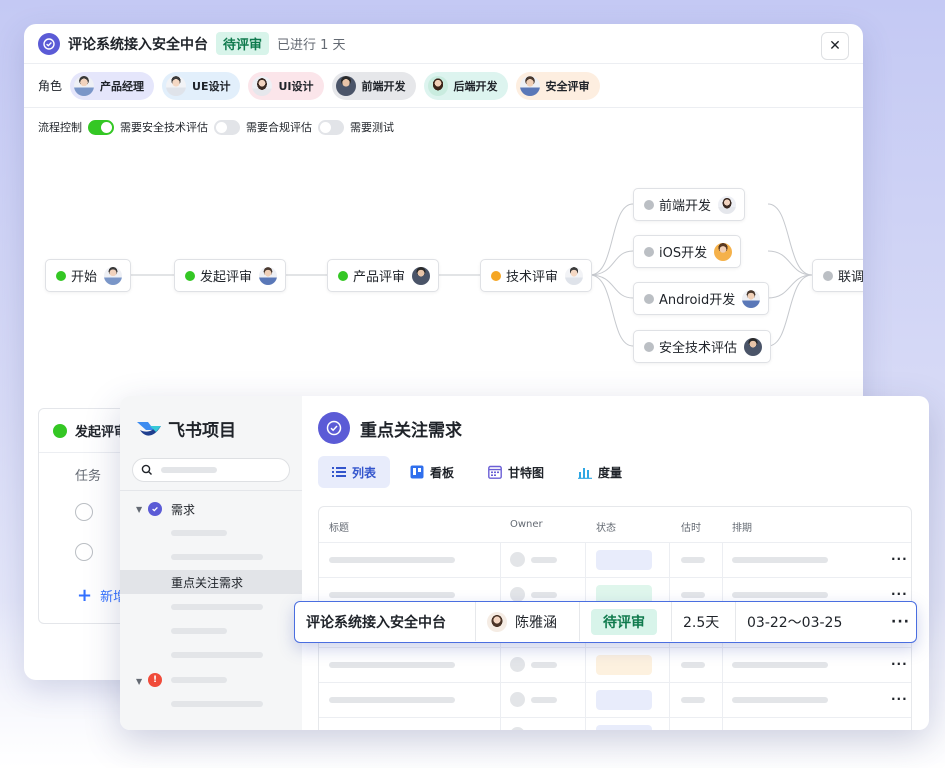 This screenshot has height=768, width=945. Describe the element at coordinates (211, 470) in the screenshot. I see `sidebar-search` at that location.